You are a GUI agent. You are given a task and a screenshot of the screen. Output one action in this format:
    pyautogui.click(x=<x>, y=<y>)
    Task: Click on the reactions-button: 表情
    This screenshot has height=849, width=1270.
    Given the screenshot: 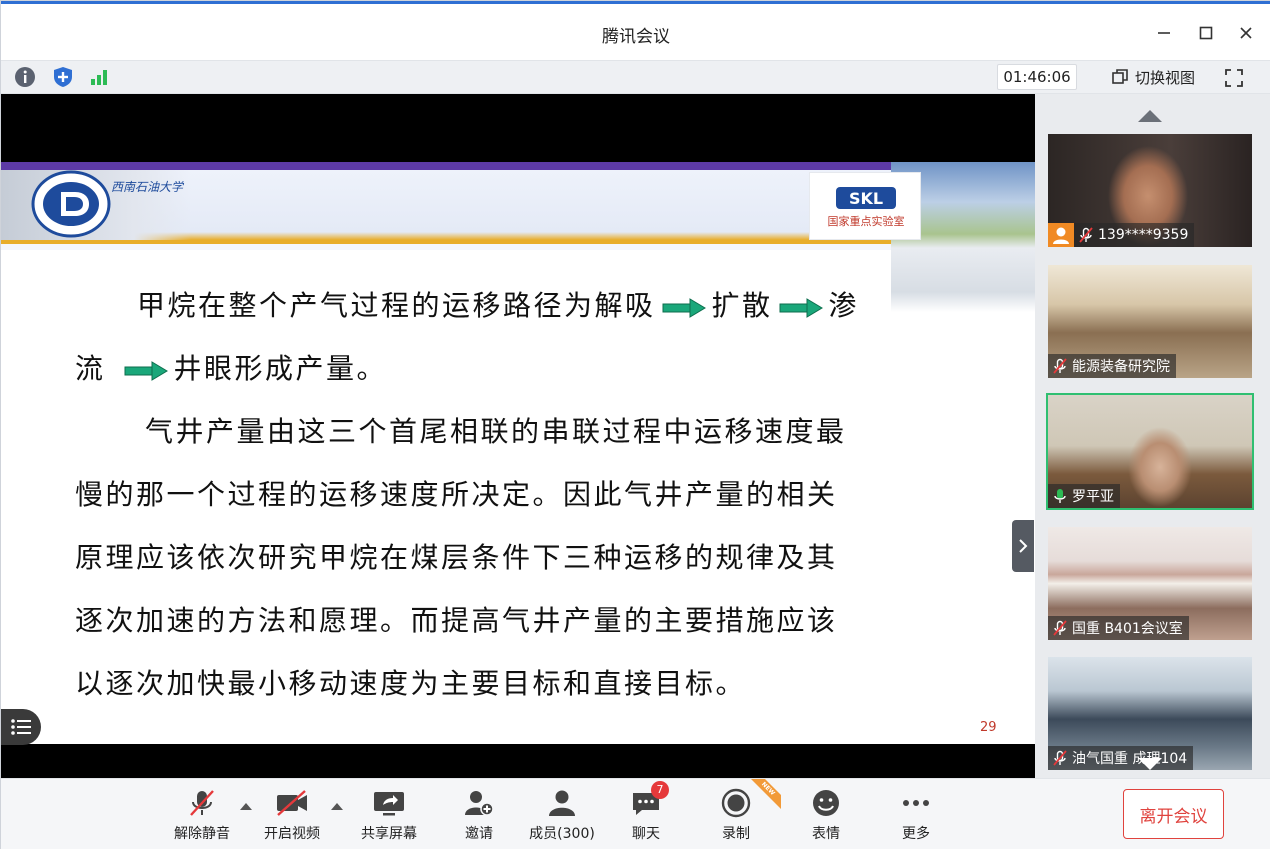 What is the action you would take?
    pyautogui.click(x=826, y=815)
    